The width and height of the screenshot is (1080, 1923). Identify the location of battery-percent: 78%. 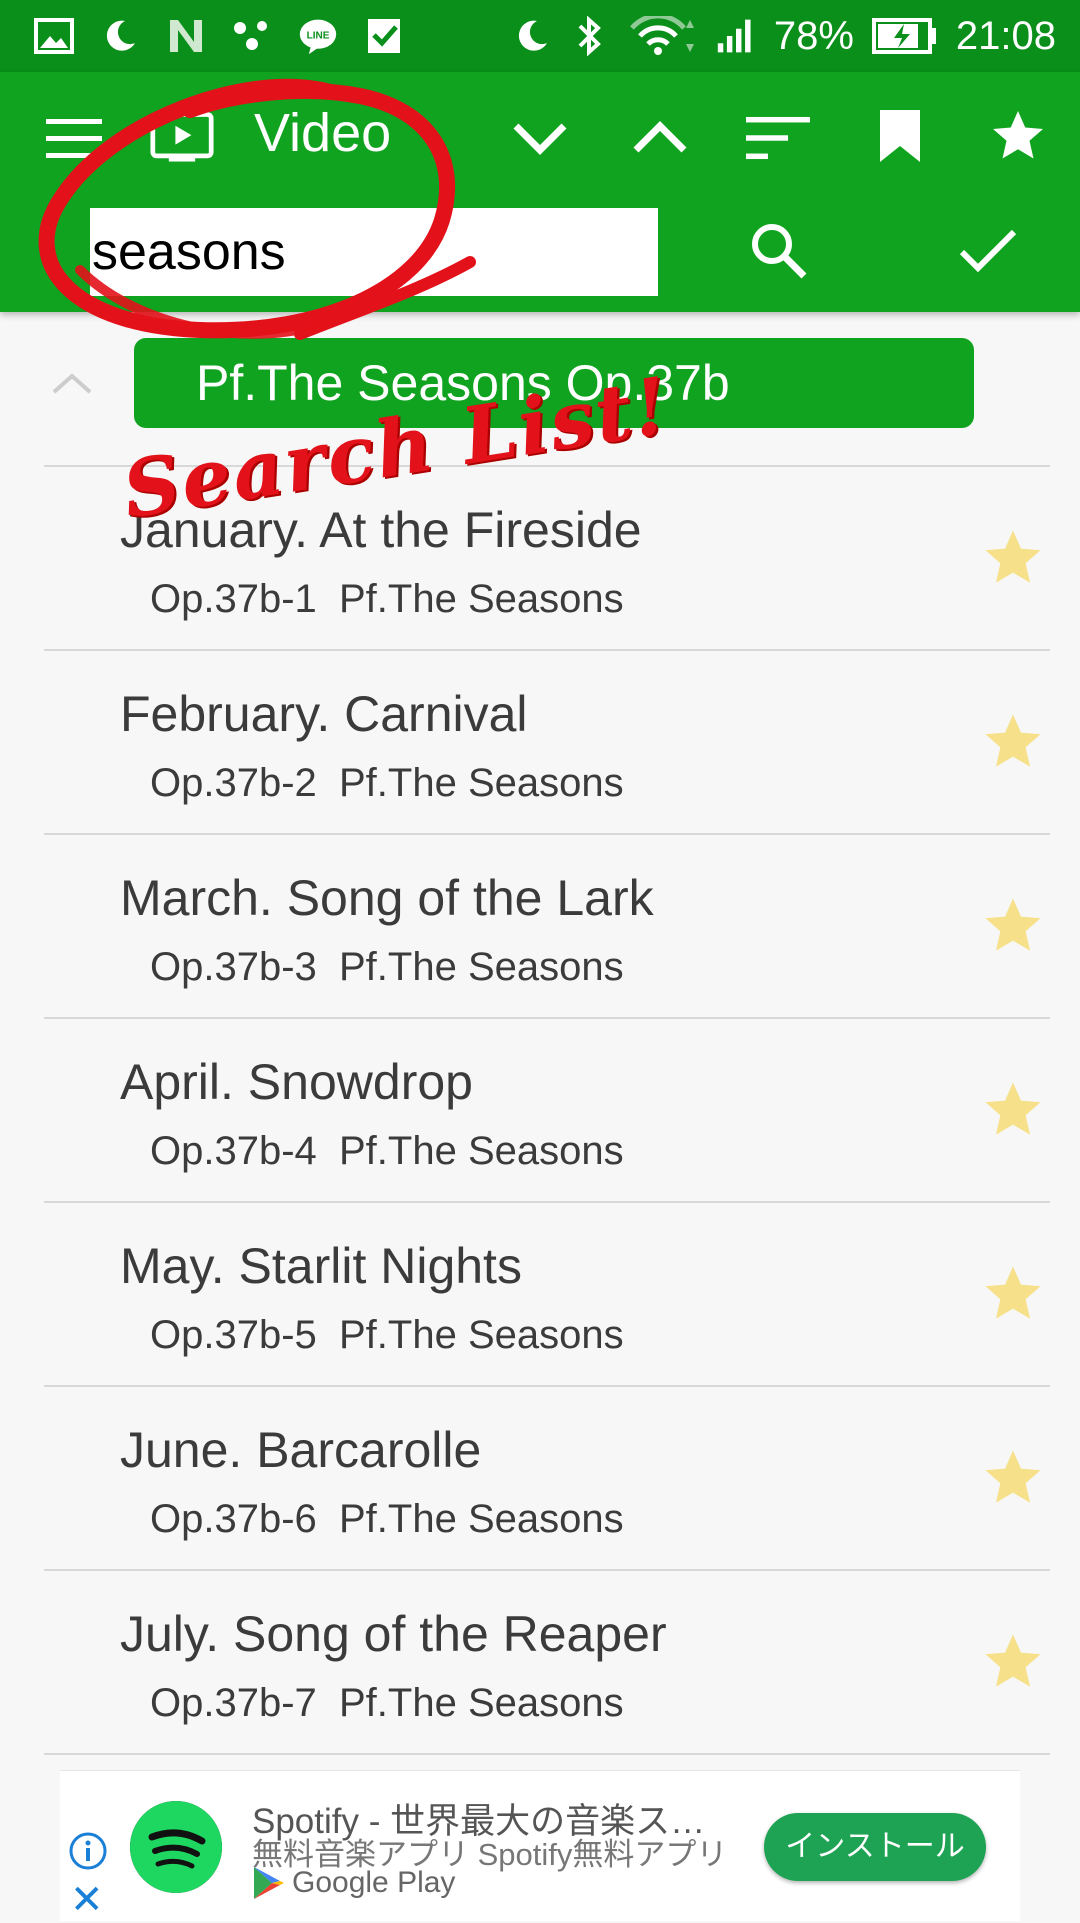
(813, 35).